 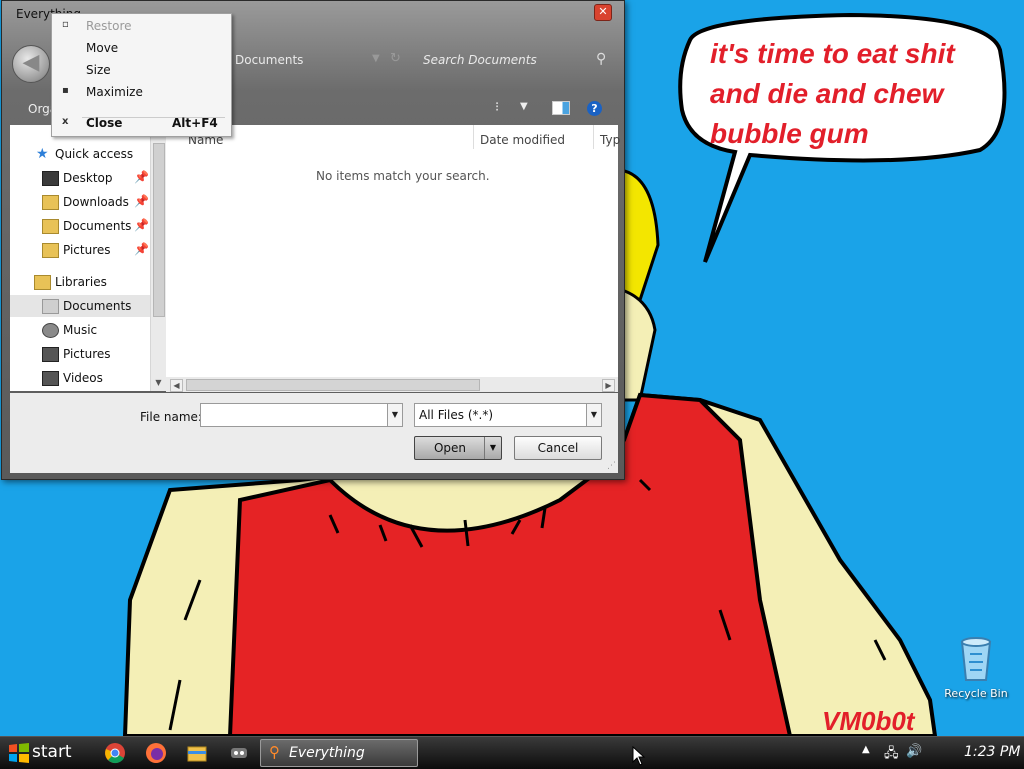 What do you see at coordinates (50, 250) in the screenshot?
I see `pictures-icon` at bounding box center [50, 250].